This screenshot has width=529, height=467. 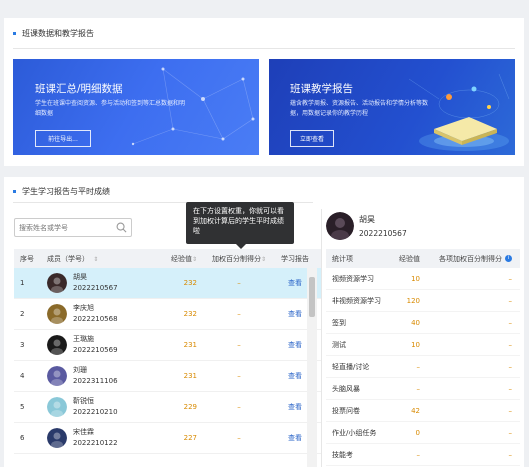 I want to click on info-icon: i, so click(x=508, y=258).